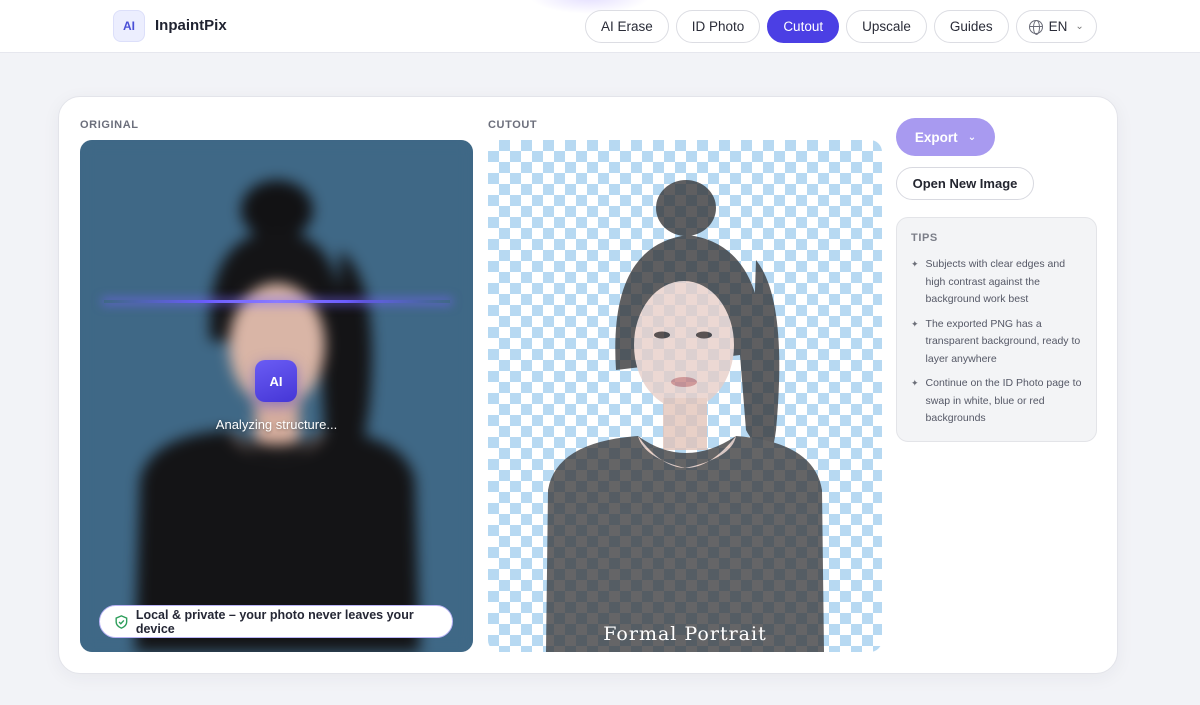  What do you see at coordinates (886, 26) in the screenshot?
I see `nav-upscale: Upscale` at bounding box center [886, 26].